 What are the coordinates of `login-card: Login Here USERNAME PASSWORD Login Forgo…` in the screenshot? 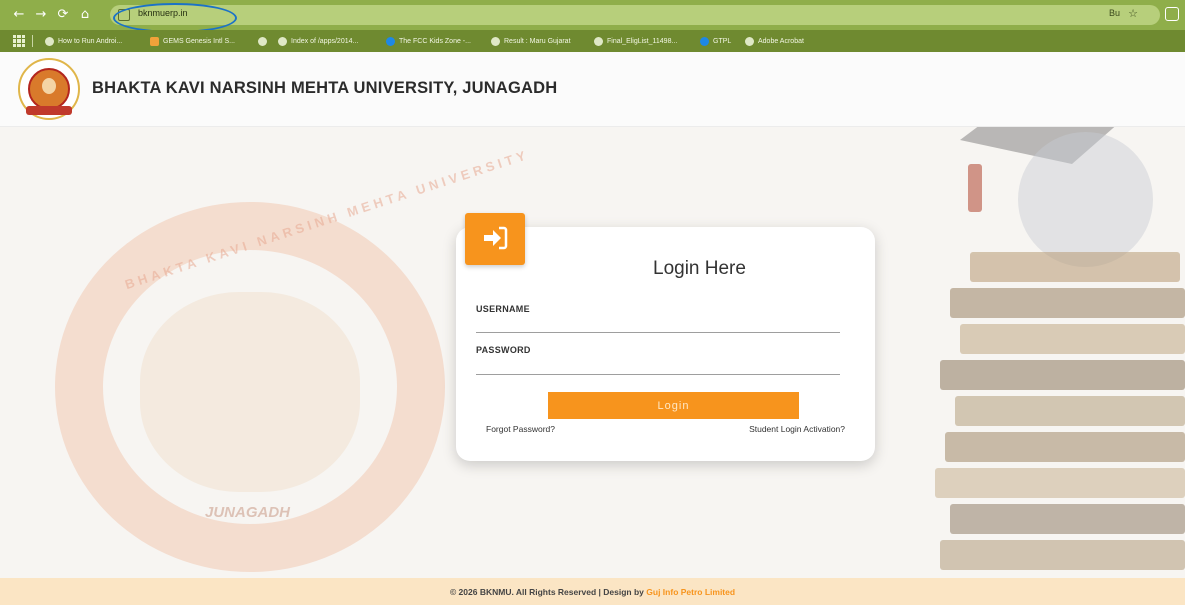 It's located at (665, 337).